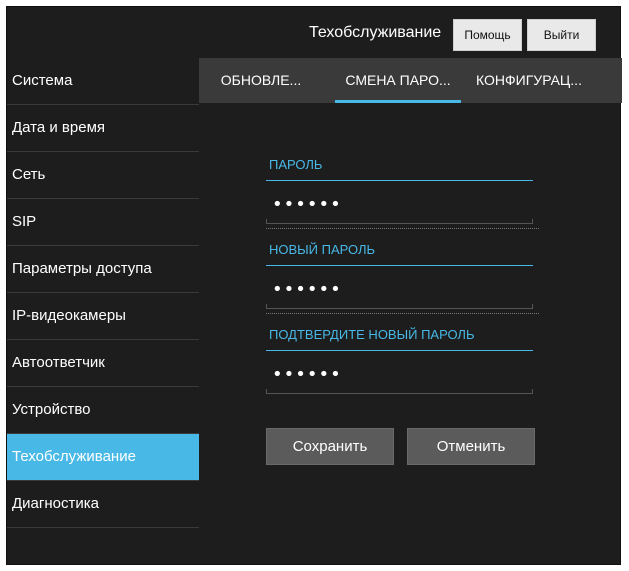  I want to click on sidebar-item-system: Система, so click(103, 81).